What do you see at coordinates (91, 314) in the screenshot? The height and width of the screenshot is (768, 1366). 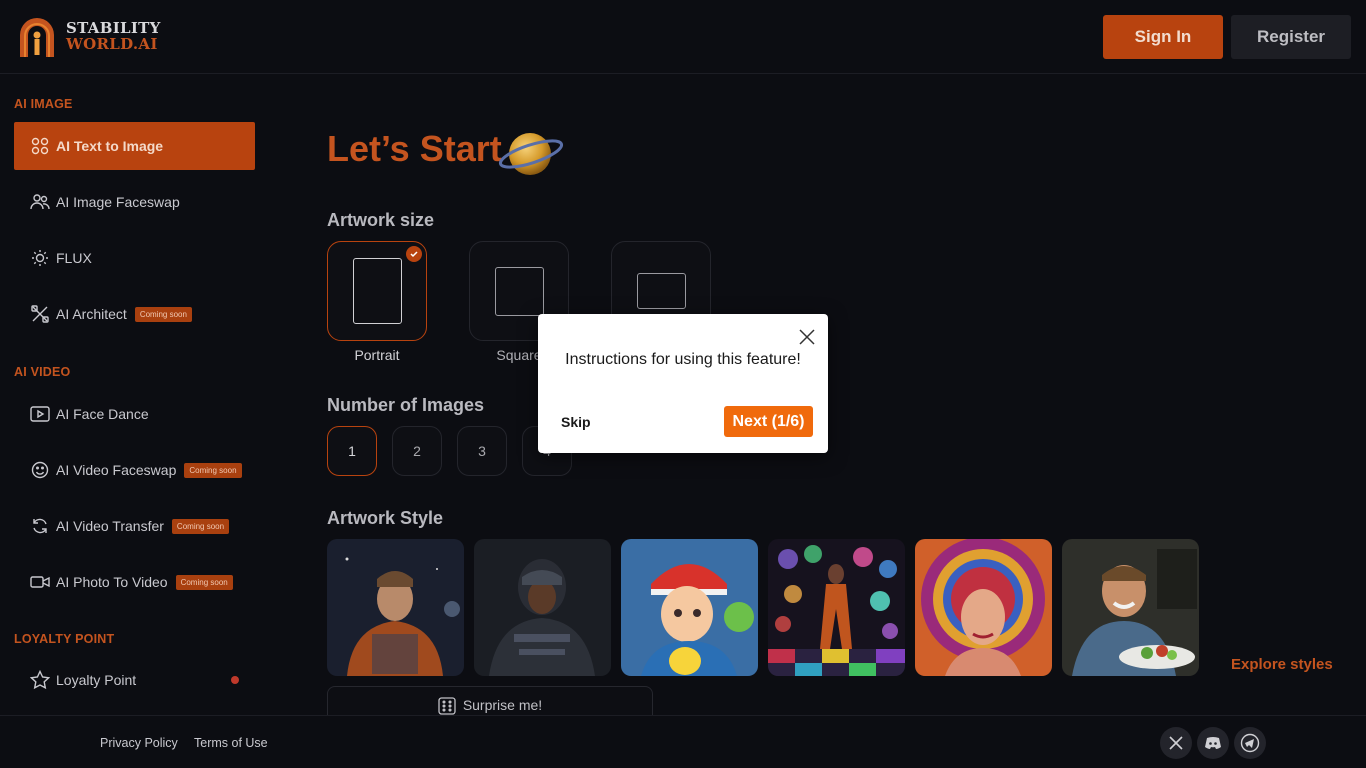 I see `sidebar-item-label: AI Architect` at bounding box center [91, 314].